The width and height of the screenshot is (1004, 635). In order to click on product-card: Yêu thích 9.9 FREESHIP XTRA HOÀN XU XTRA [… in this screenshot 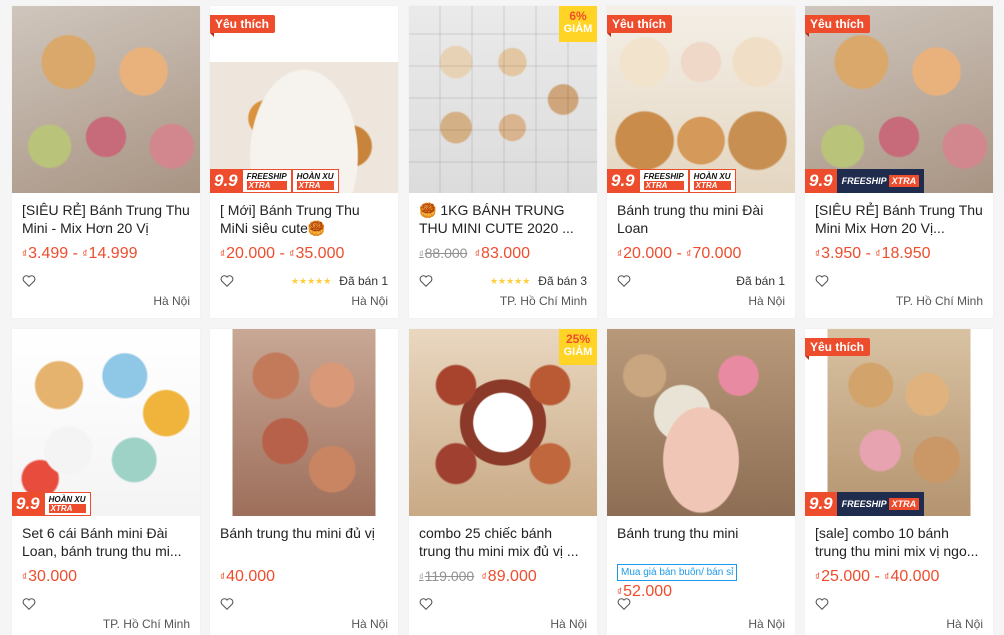, I will do `click(304, 162)`.